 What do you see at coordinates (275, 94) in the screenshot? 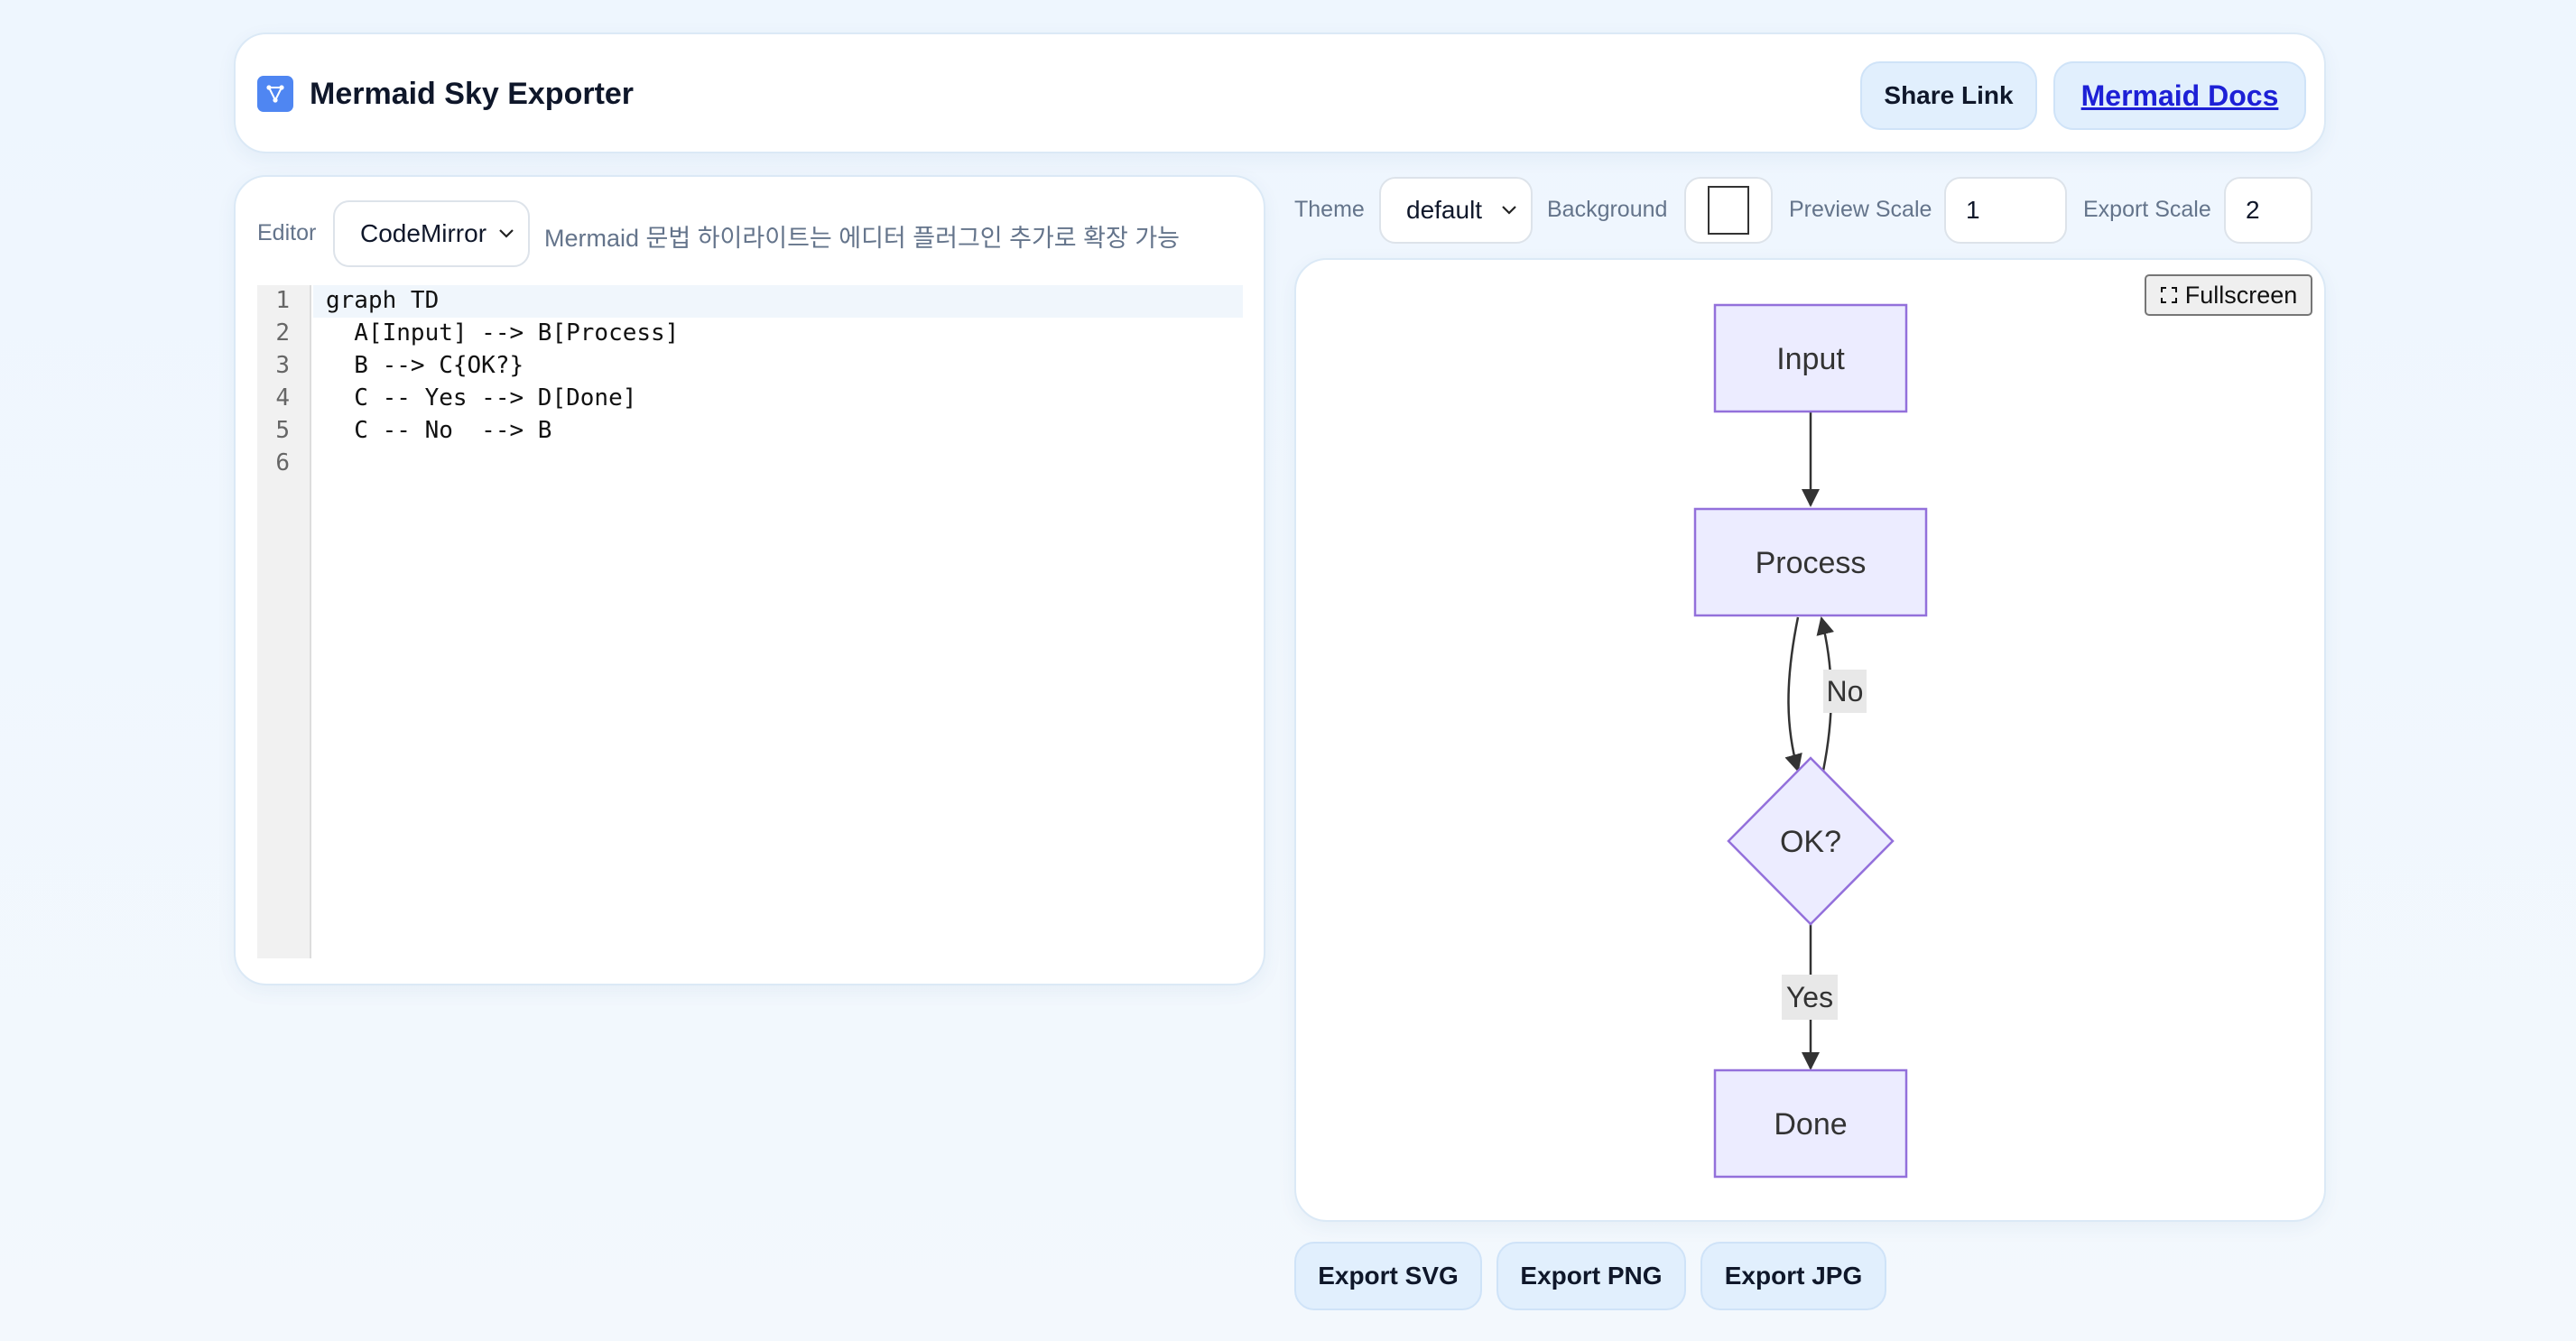
I see `app-logo-icon` at bounding box center [275, 94].